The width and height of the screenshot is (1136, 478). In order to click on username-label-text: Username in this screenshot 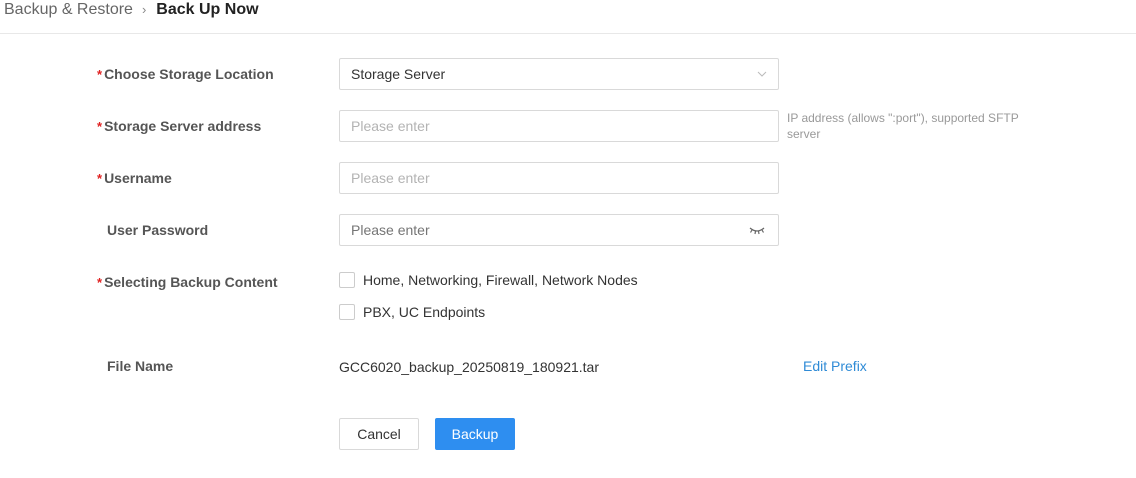, I will do `click(138, 178)`.